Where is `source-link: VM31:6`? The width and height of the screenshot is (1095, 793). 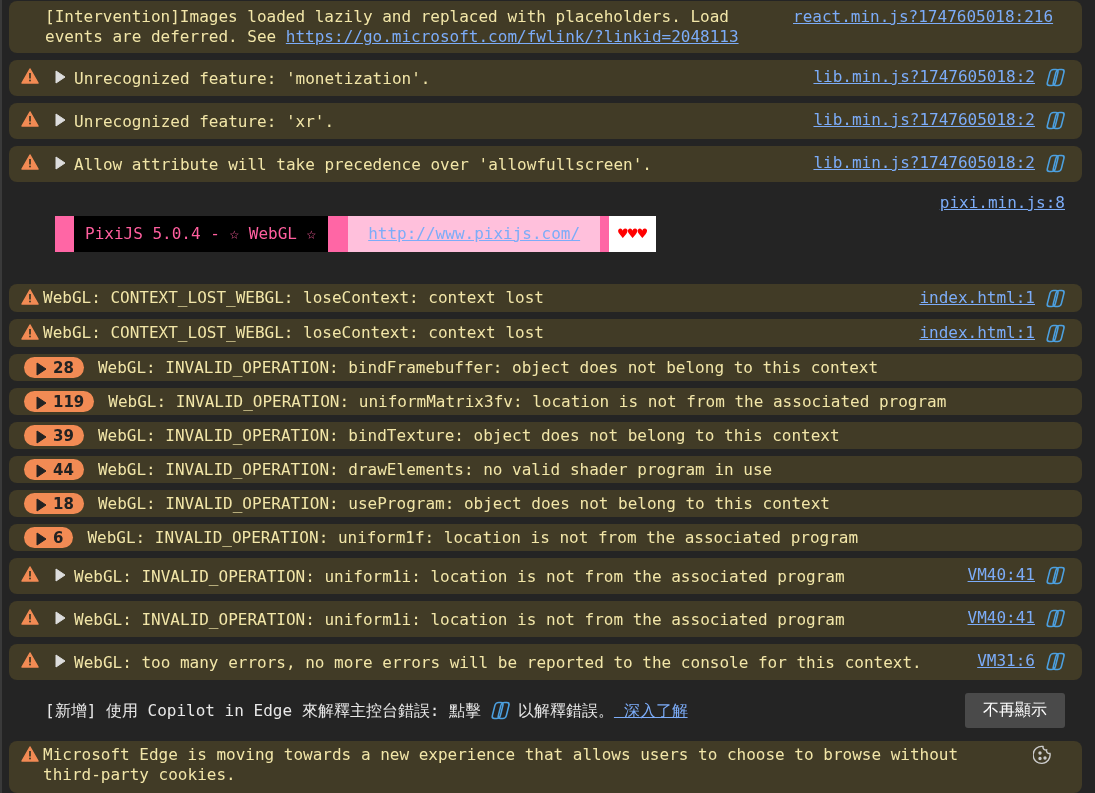 source-link: VM31:6 is located at coordinates (1006, 661).